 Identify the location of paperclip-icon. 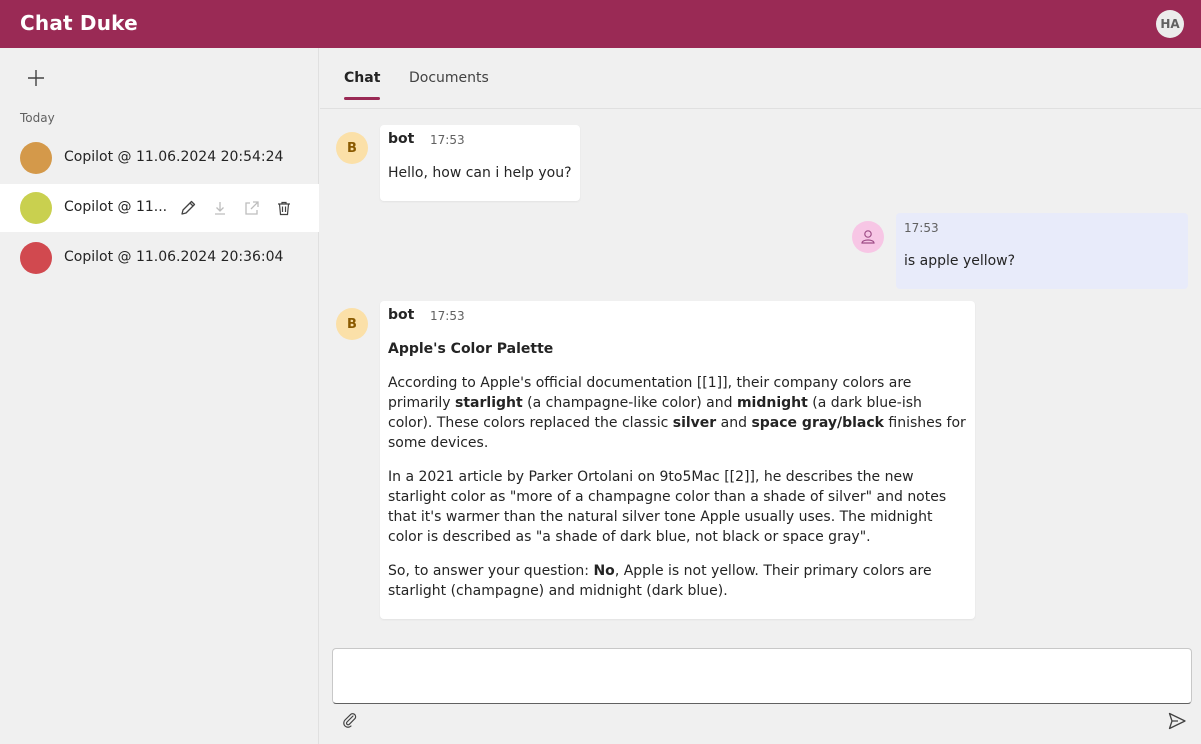
(350, 720).